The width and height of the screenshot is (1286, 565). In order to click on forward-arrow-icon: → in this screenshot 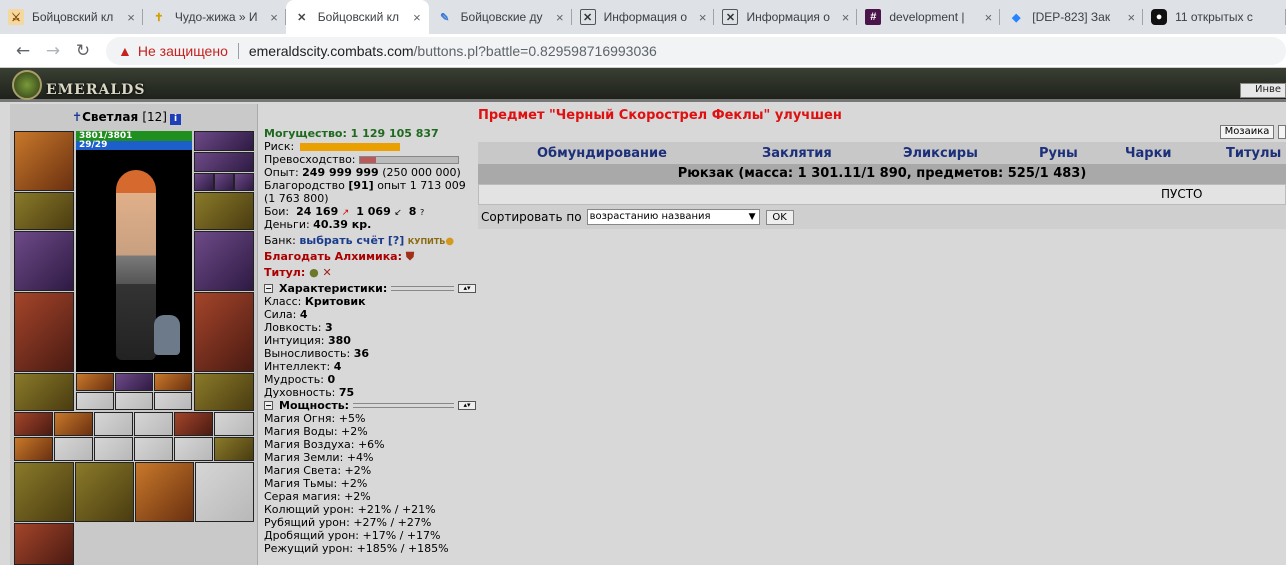, I will do `click(53, 51)`.